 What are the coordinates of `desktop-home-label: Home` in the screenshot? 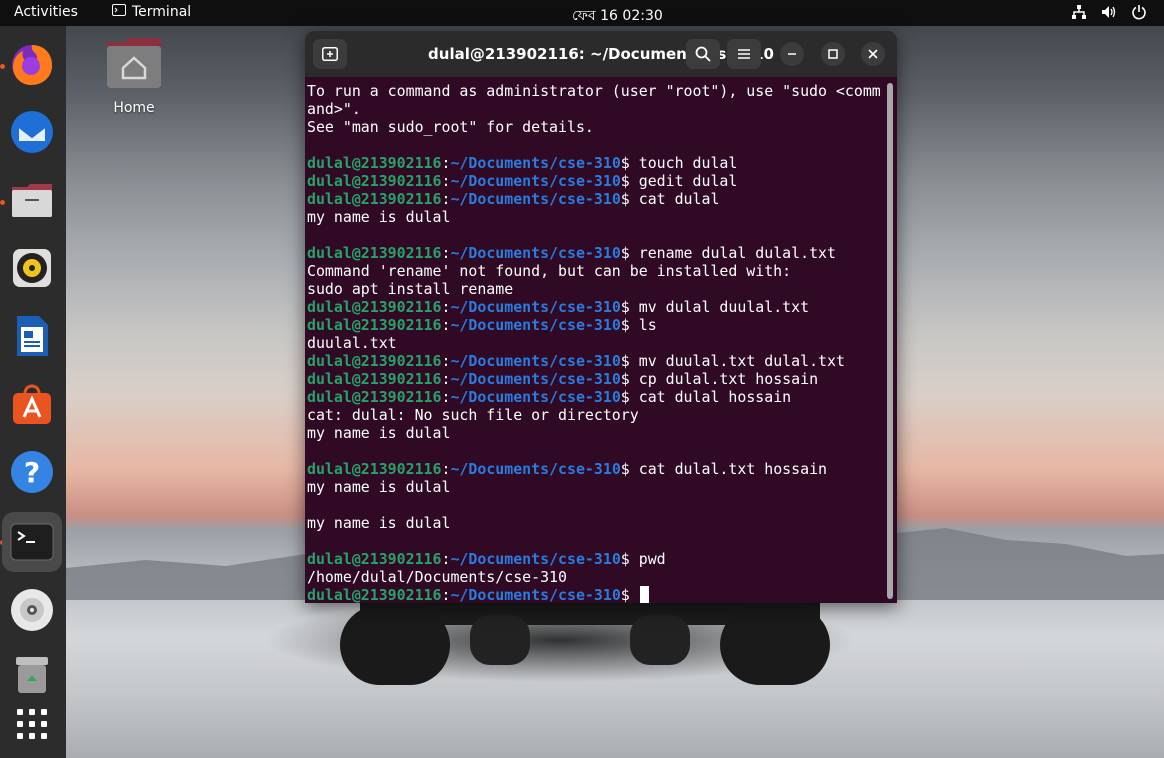 It's located at (134, 108).